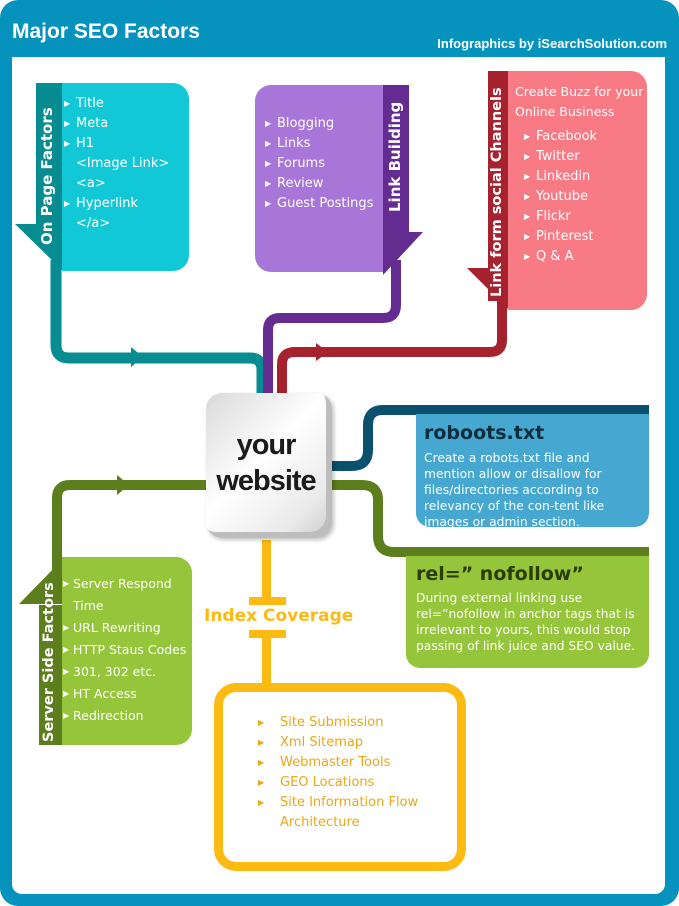  What do you see at coordinates (323, 204) in the screenshot?
I see `list-item: ▶ Guest Postings` at bounding box center [323, 204].